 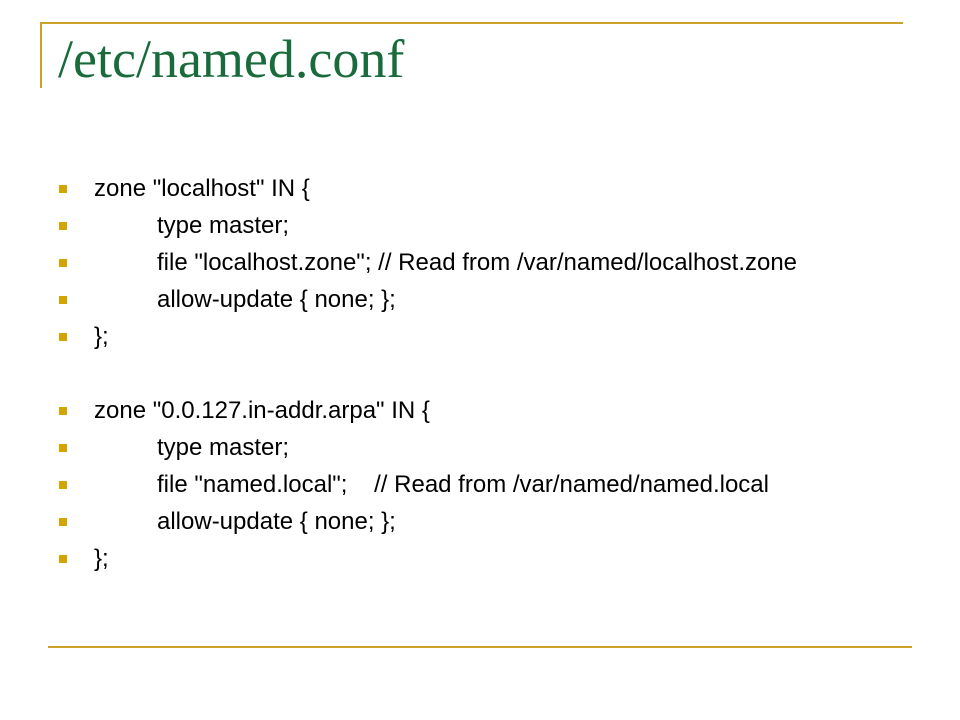 I want to click on bottom-border-rule, so click(x=480, y=647).